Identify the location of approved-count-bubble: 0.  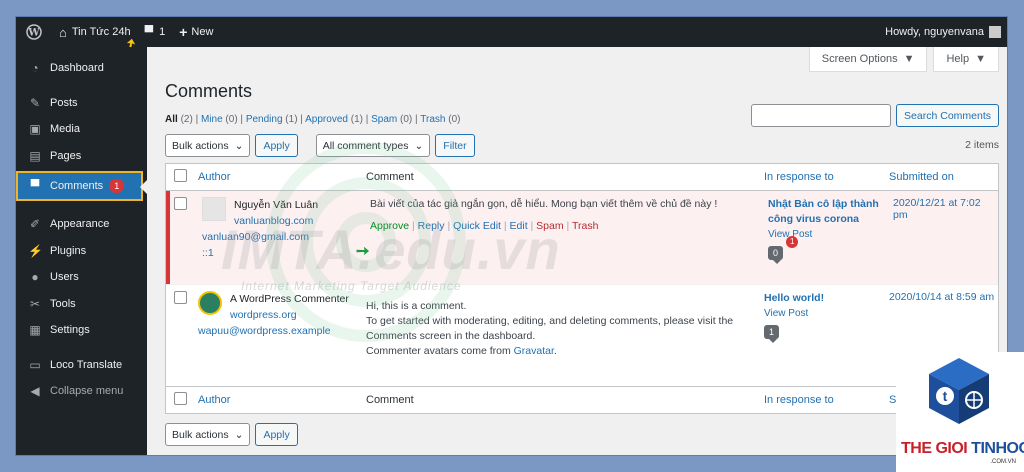
(776, 255).